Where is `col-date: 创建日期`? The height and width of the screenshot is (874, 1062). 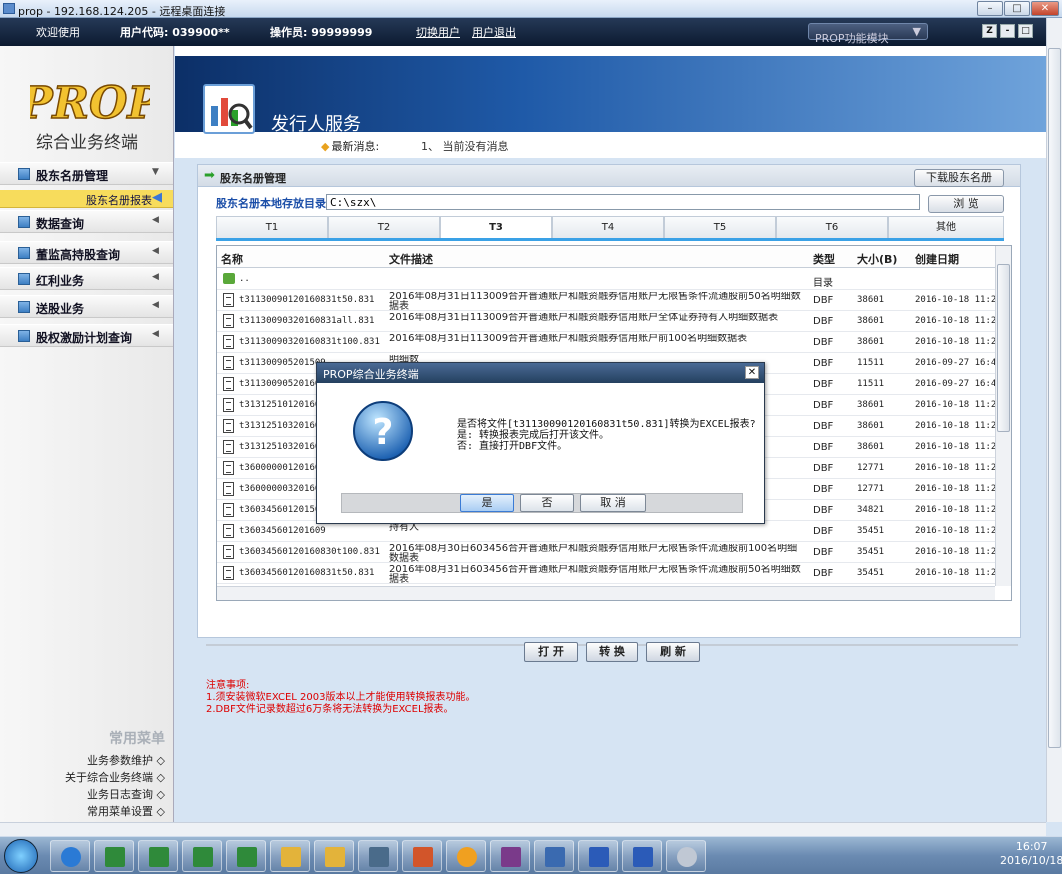
col-date: 创建日期 is located at coordinates (937, 259).